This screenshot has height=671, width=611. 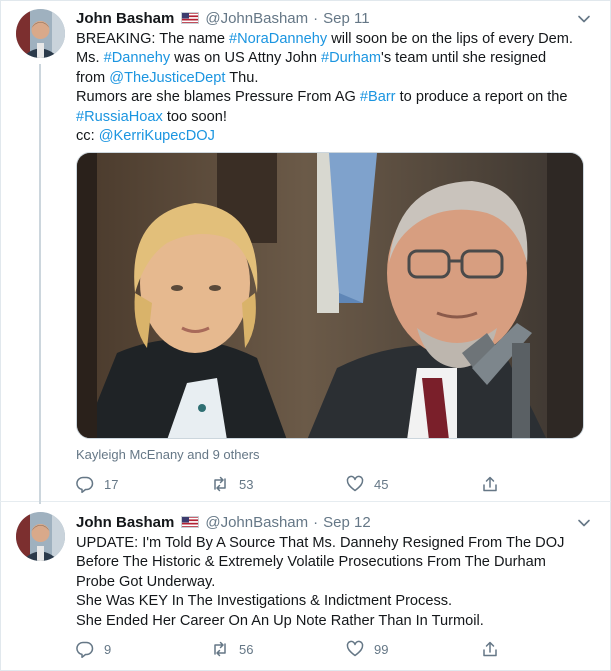 I want to click on like-button: 99, so click(x=413, y=649).